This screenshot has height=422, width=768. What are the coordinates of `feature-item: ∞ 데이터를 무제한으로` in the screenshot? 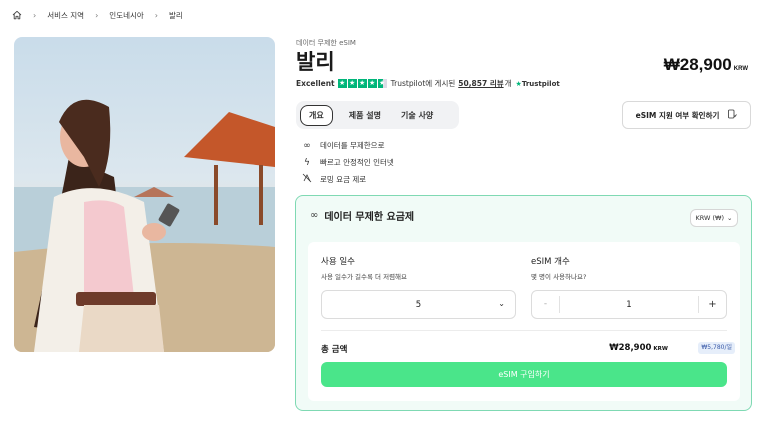 It's located at (347, 145).